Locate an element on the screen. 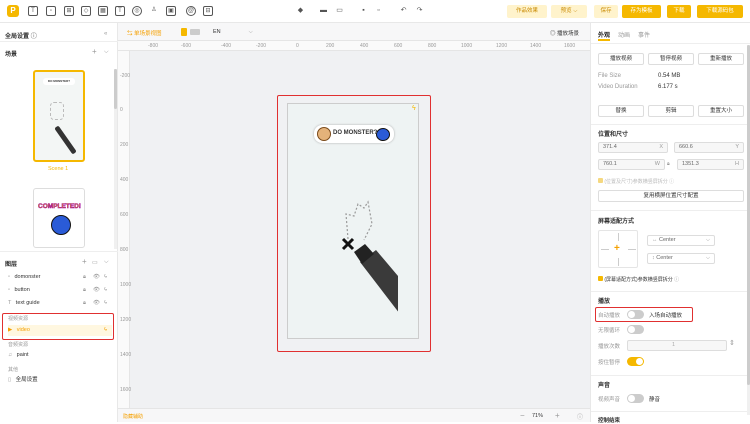 Image resolution: width=750 pixels, height=424 pixels. reset-size-button: 重置大小 is located at coordinates (721, 111).